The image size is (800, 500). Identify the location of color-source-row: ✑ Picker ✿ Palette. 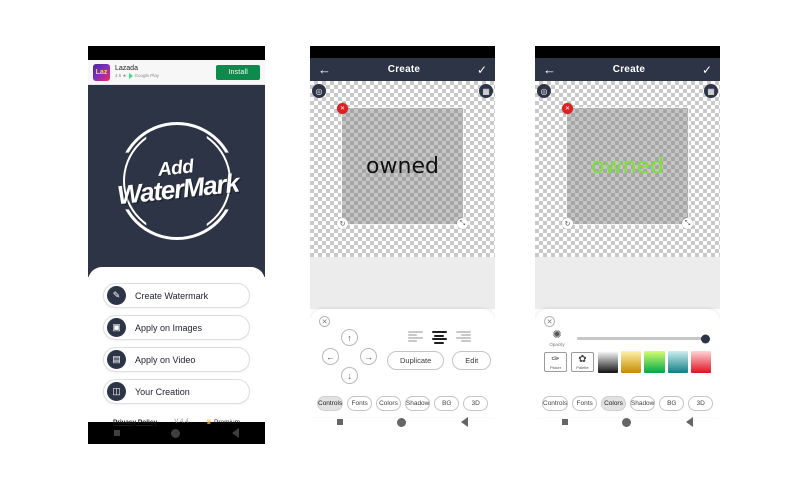
(628, 362).